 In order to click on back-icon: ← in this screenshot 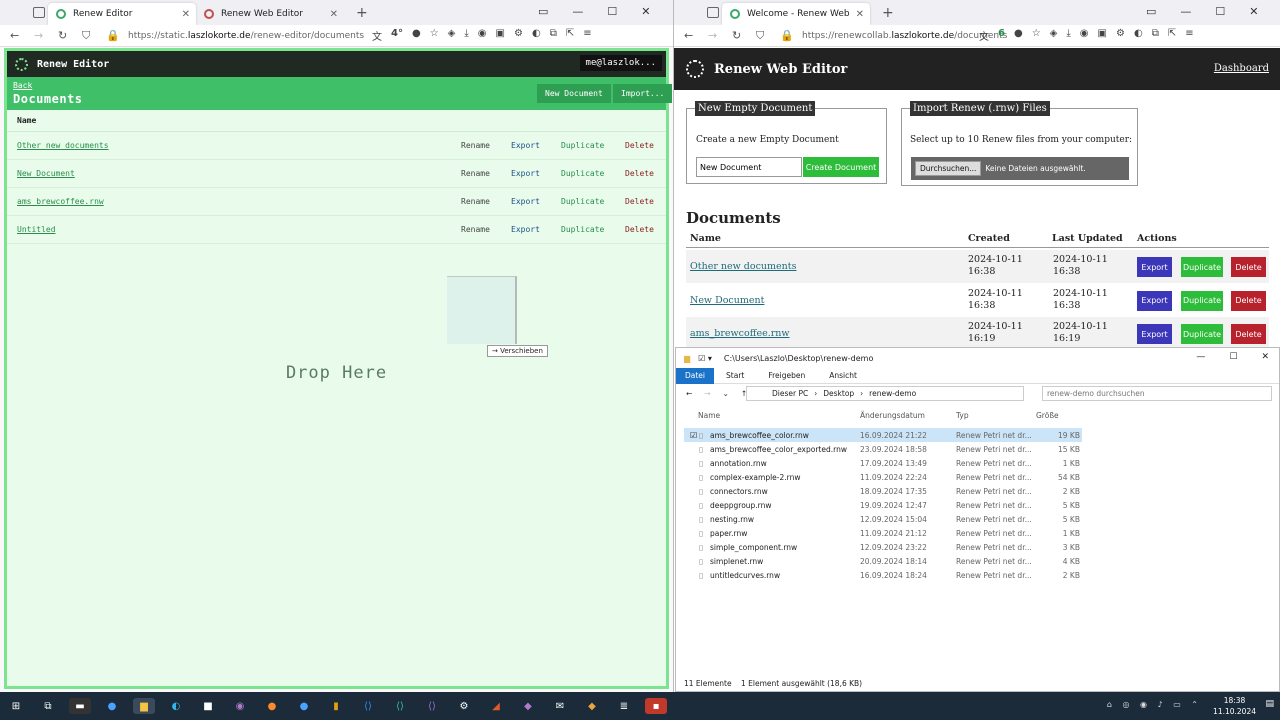, I will do `click(691, 35)`.